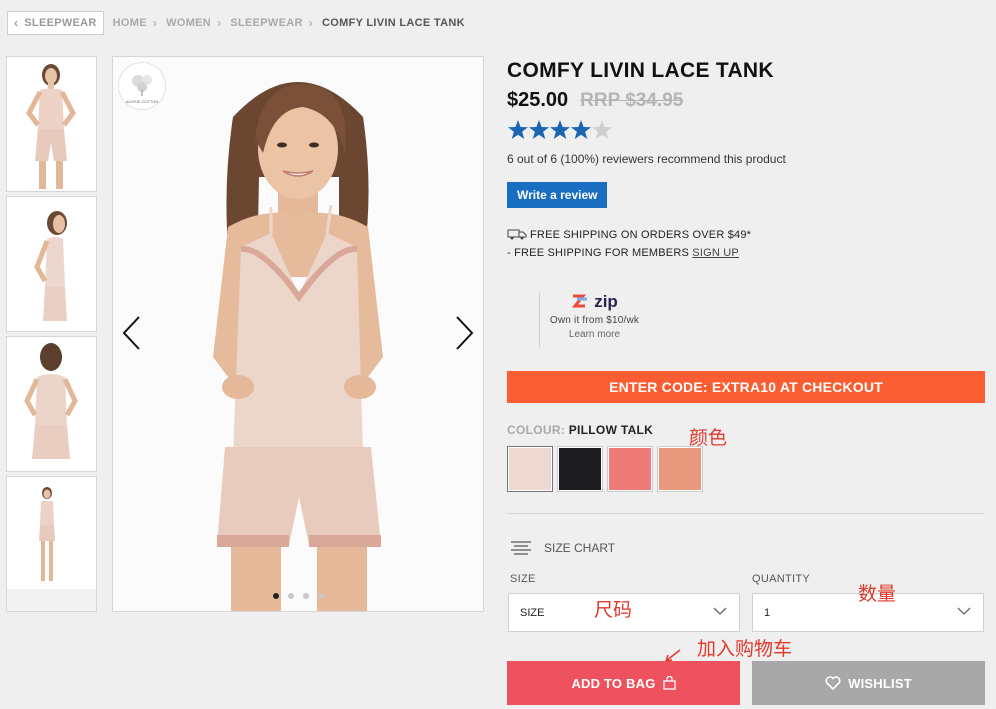 This screenshot has height=709, width=996. I want to click on thumbnail-back, so click(51, 404).